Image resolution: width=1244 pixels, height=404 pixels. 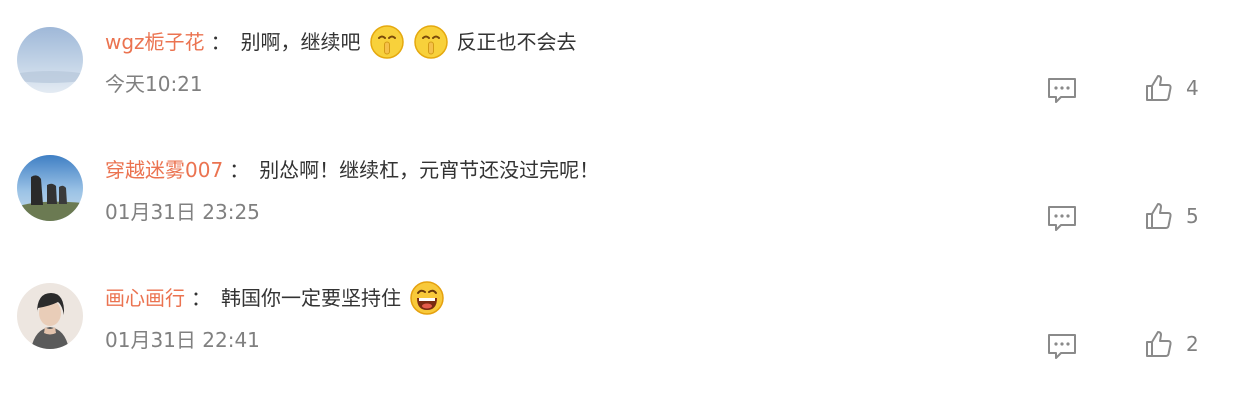 What do you see at coordinates (1192, 88) in the screenshot?
I see `like-count: 4` at bounding box center [1192, 88].